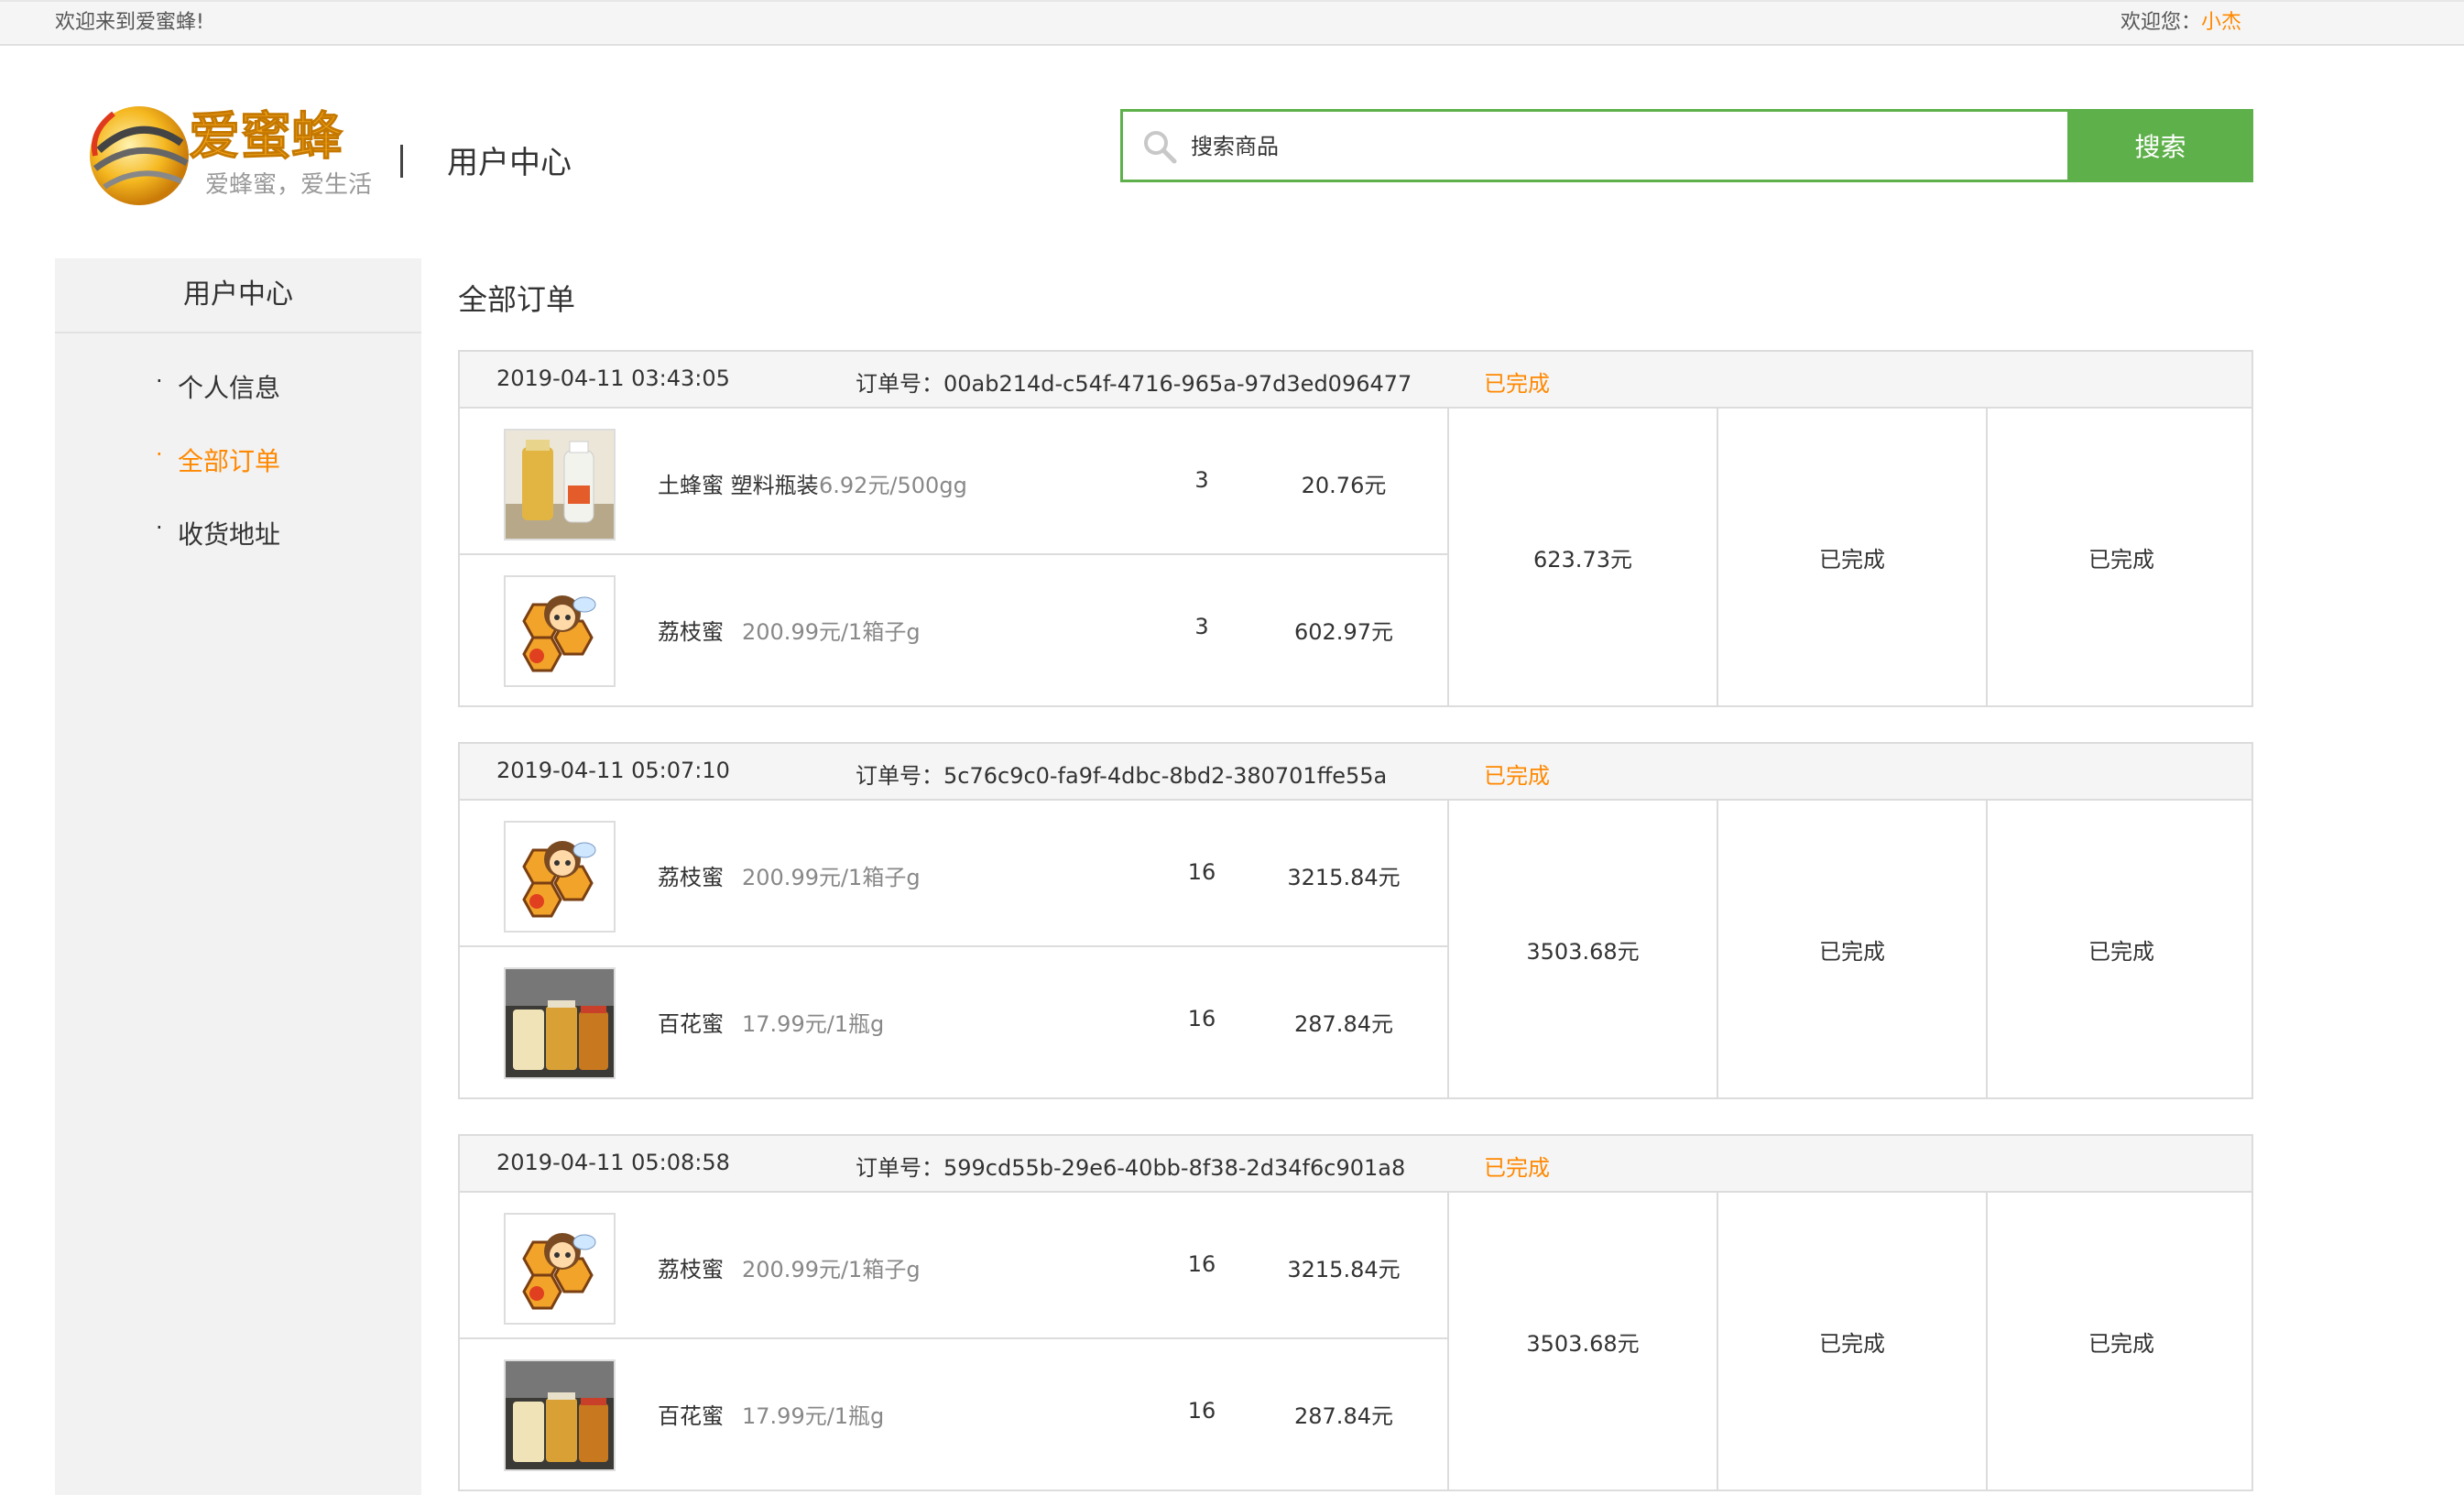  I want to click on order-number-value: 5c76c9c0-fa9f-4dbc-8bd2-380701ffe55a, so click(1165, 776).